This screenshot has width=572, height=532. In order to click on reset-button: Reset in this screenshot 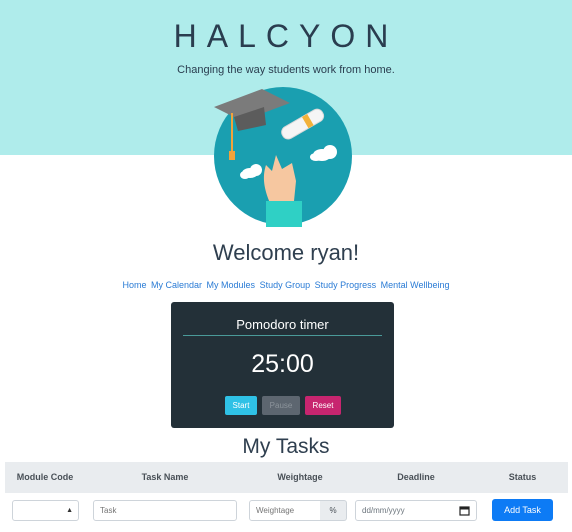, I will do `click(323, 405)`.